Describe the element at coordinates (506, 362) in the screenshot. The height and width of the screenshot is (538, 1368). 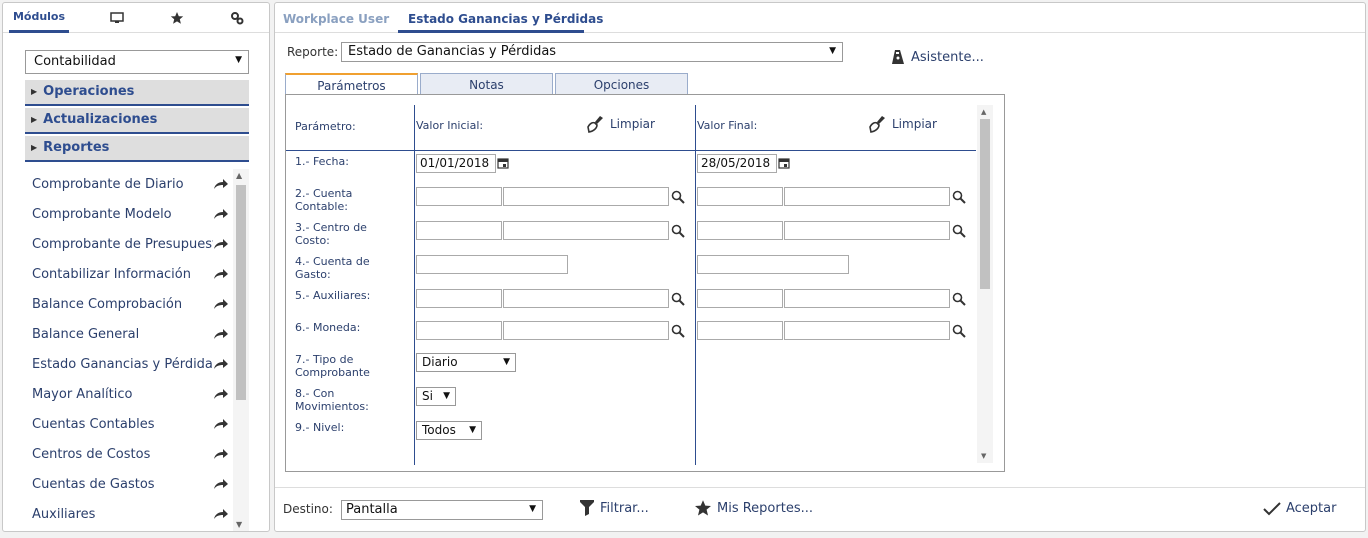
I see `chevron-down-icon: ▼` at that location.